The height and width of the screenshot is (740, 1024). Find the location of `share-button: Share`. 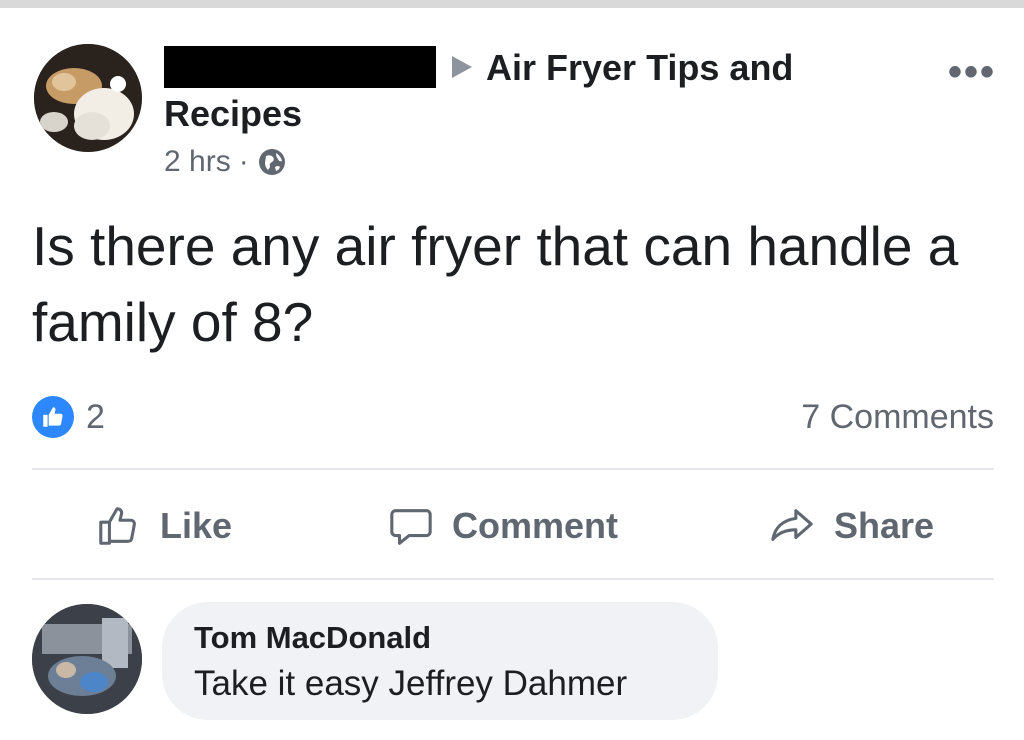

share-button: Share is located at coordinates (851, 526).